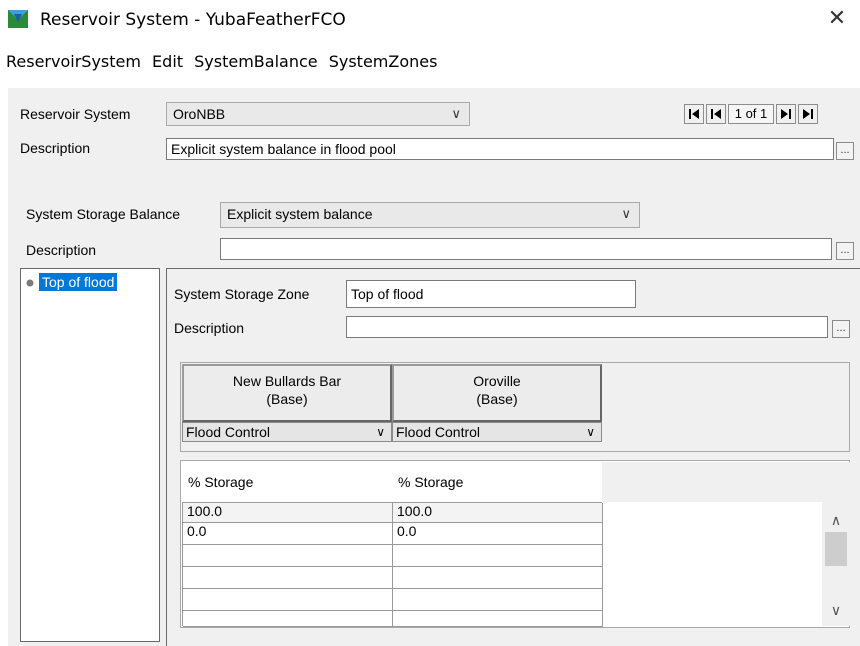  Describe the element at coordinates (193, 20) in the screenshot. I see `window-title: Reservoir System - YubaFeatherFCO` at that location.